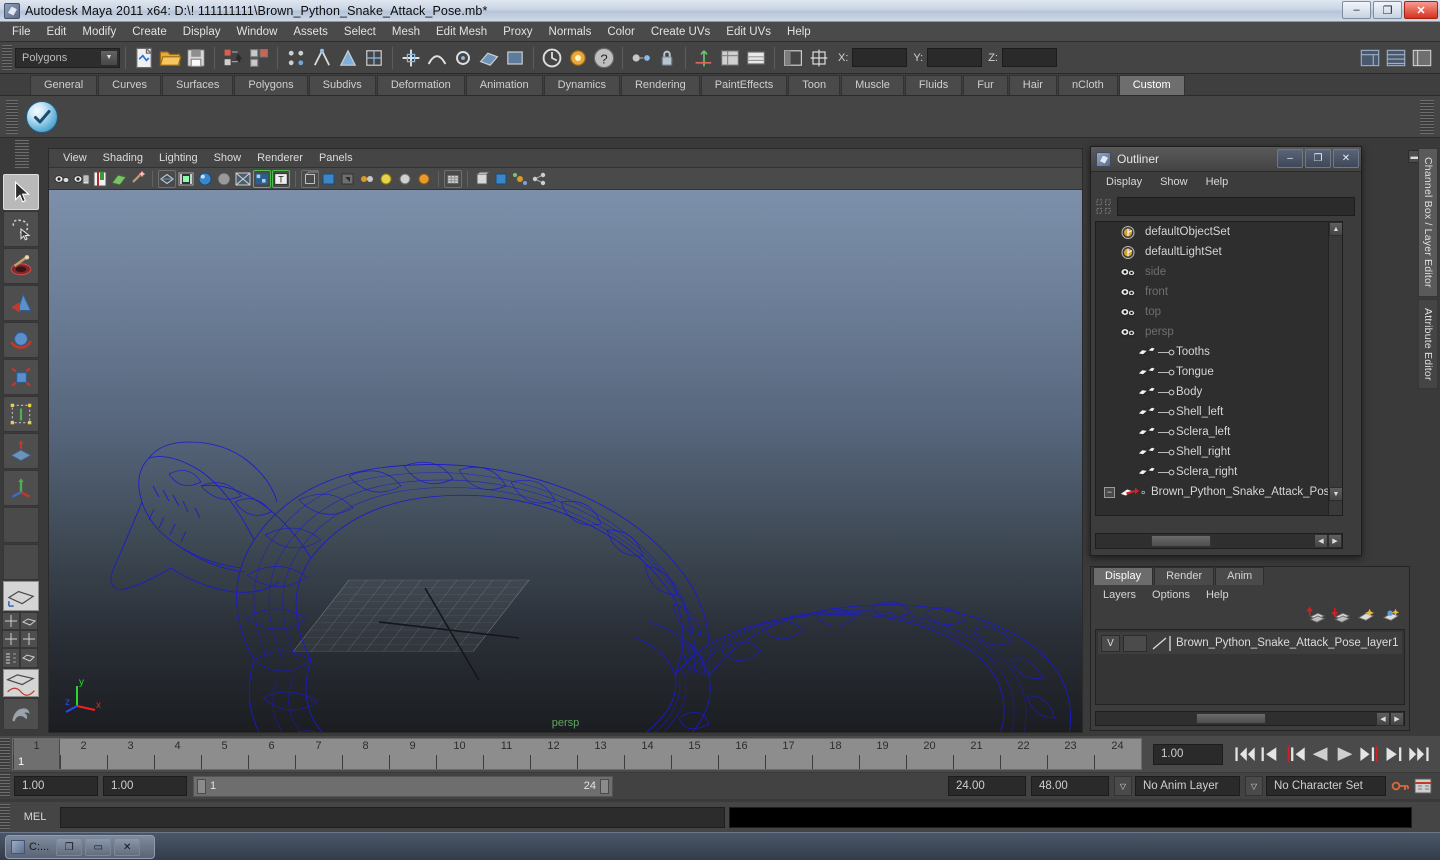 Image resolution: width=1440 pixels, height=860 pixels. I want to click on layout-persp-graph-editor, so click(21, 683).